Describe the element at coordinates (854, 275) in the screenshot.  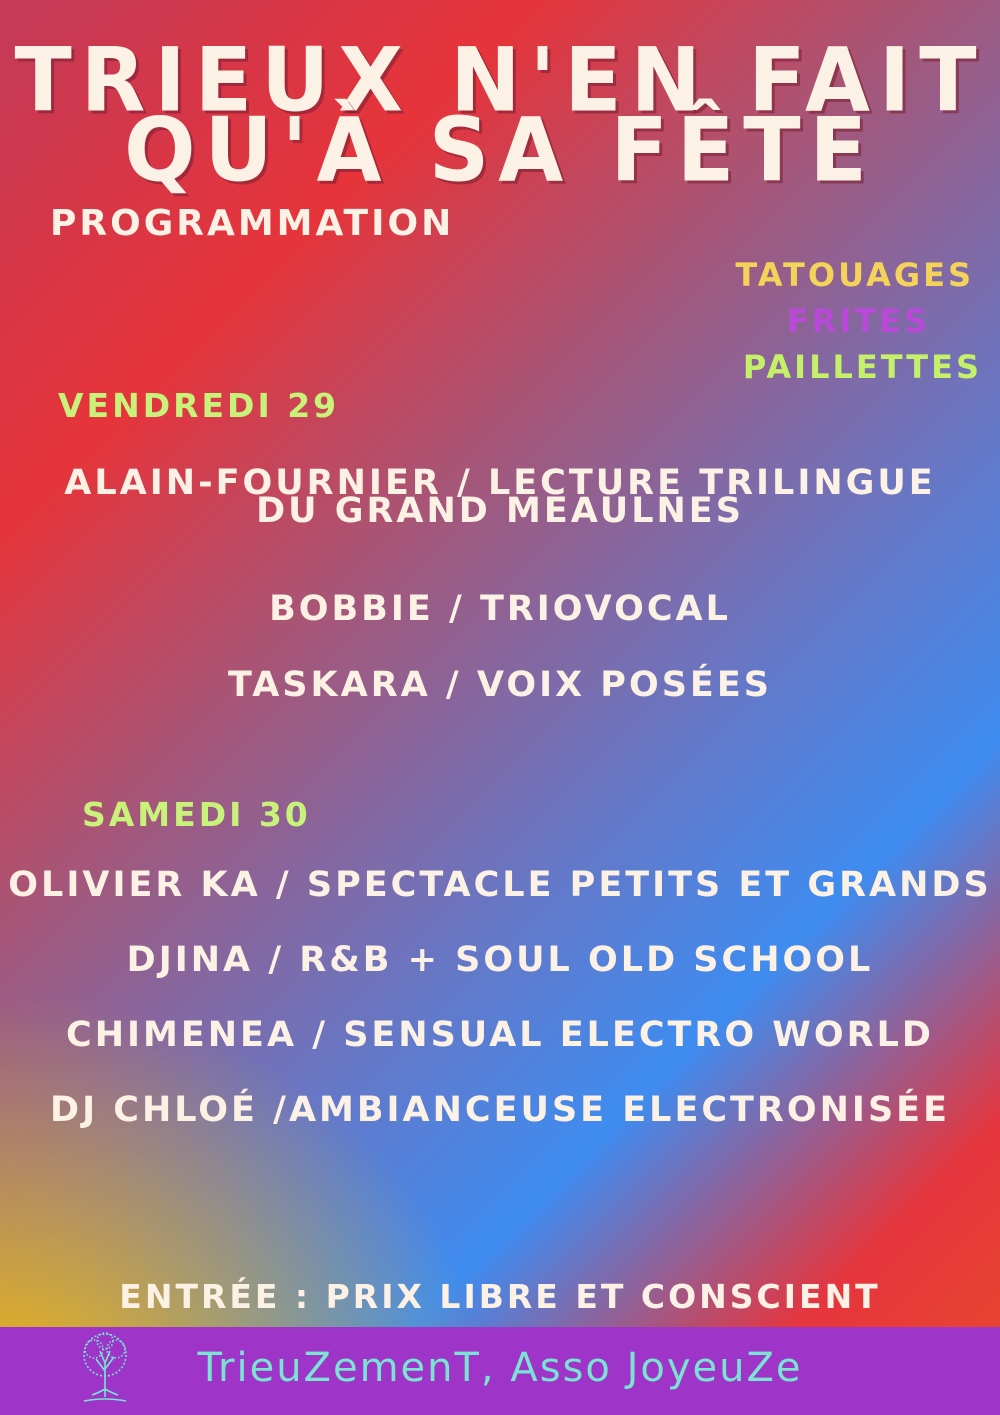
I see `extra-tatouages: TATOUAGES` at that location.